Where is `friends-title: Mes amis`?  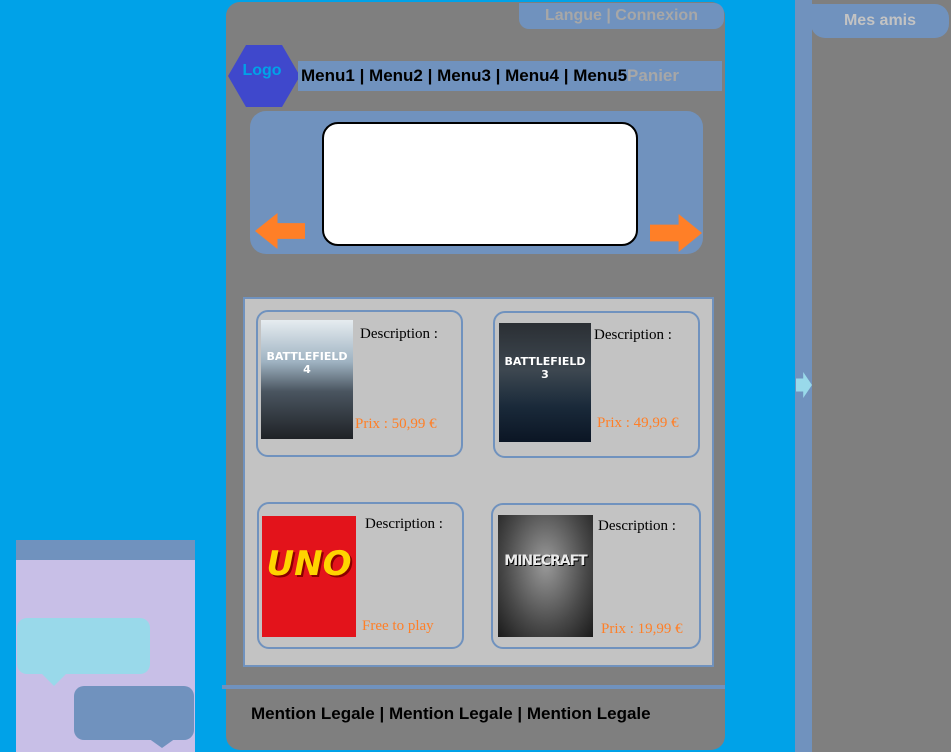 friends-title: Mes amis is located at coordinates (880, 21).